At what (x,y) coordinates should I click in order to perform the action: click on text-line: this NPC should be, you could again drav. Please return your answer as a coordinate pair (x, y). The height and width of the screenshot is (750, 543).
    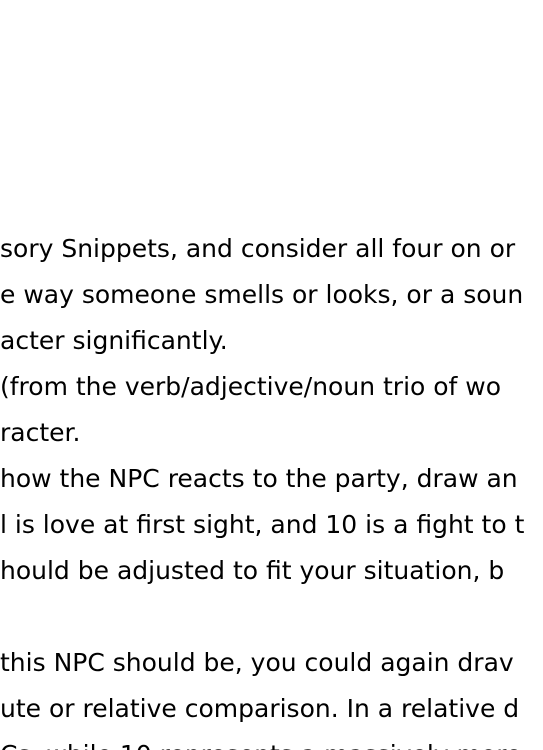
    Looking at the image, I should click on (257, 662).